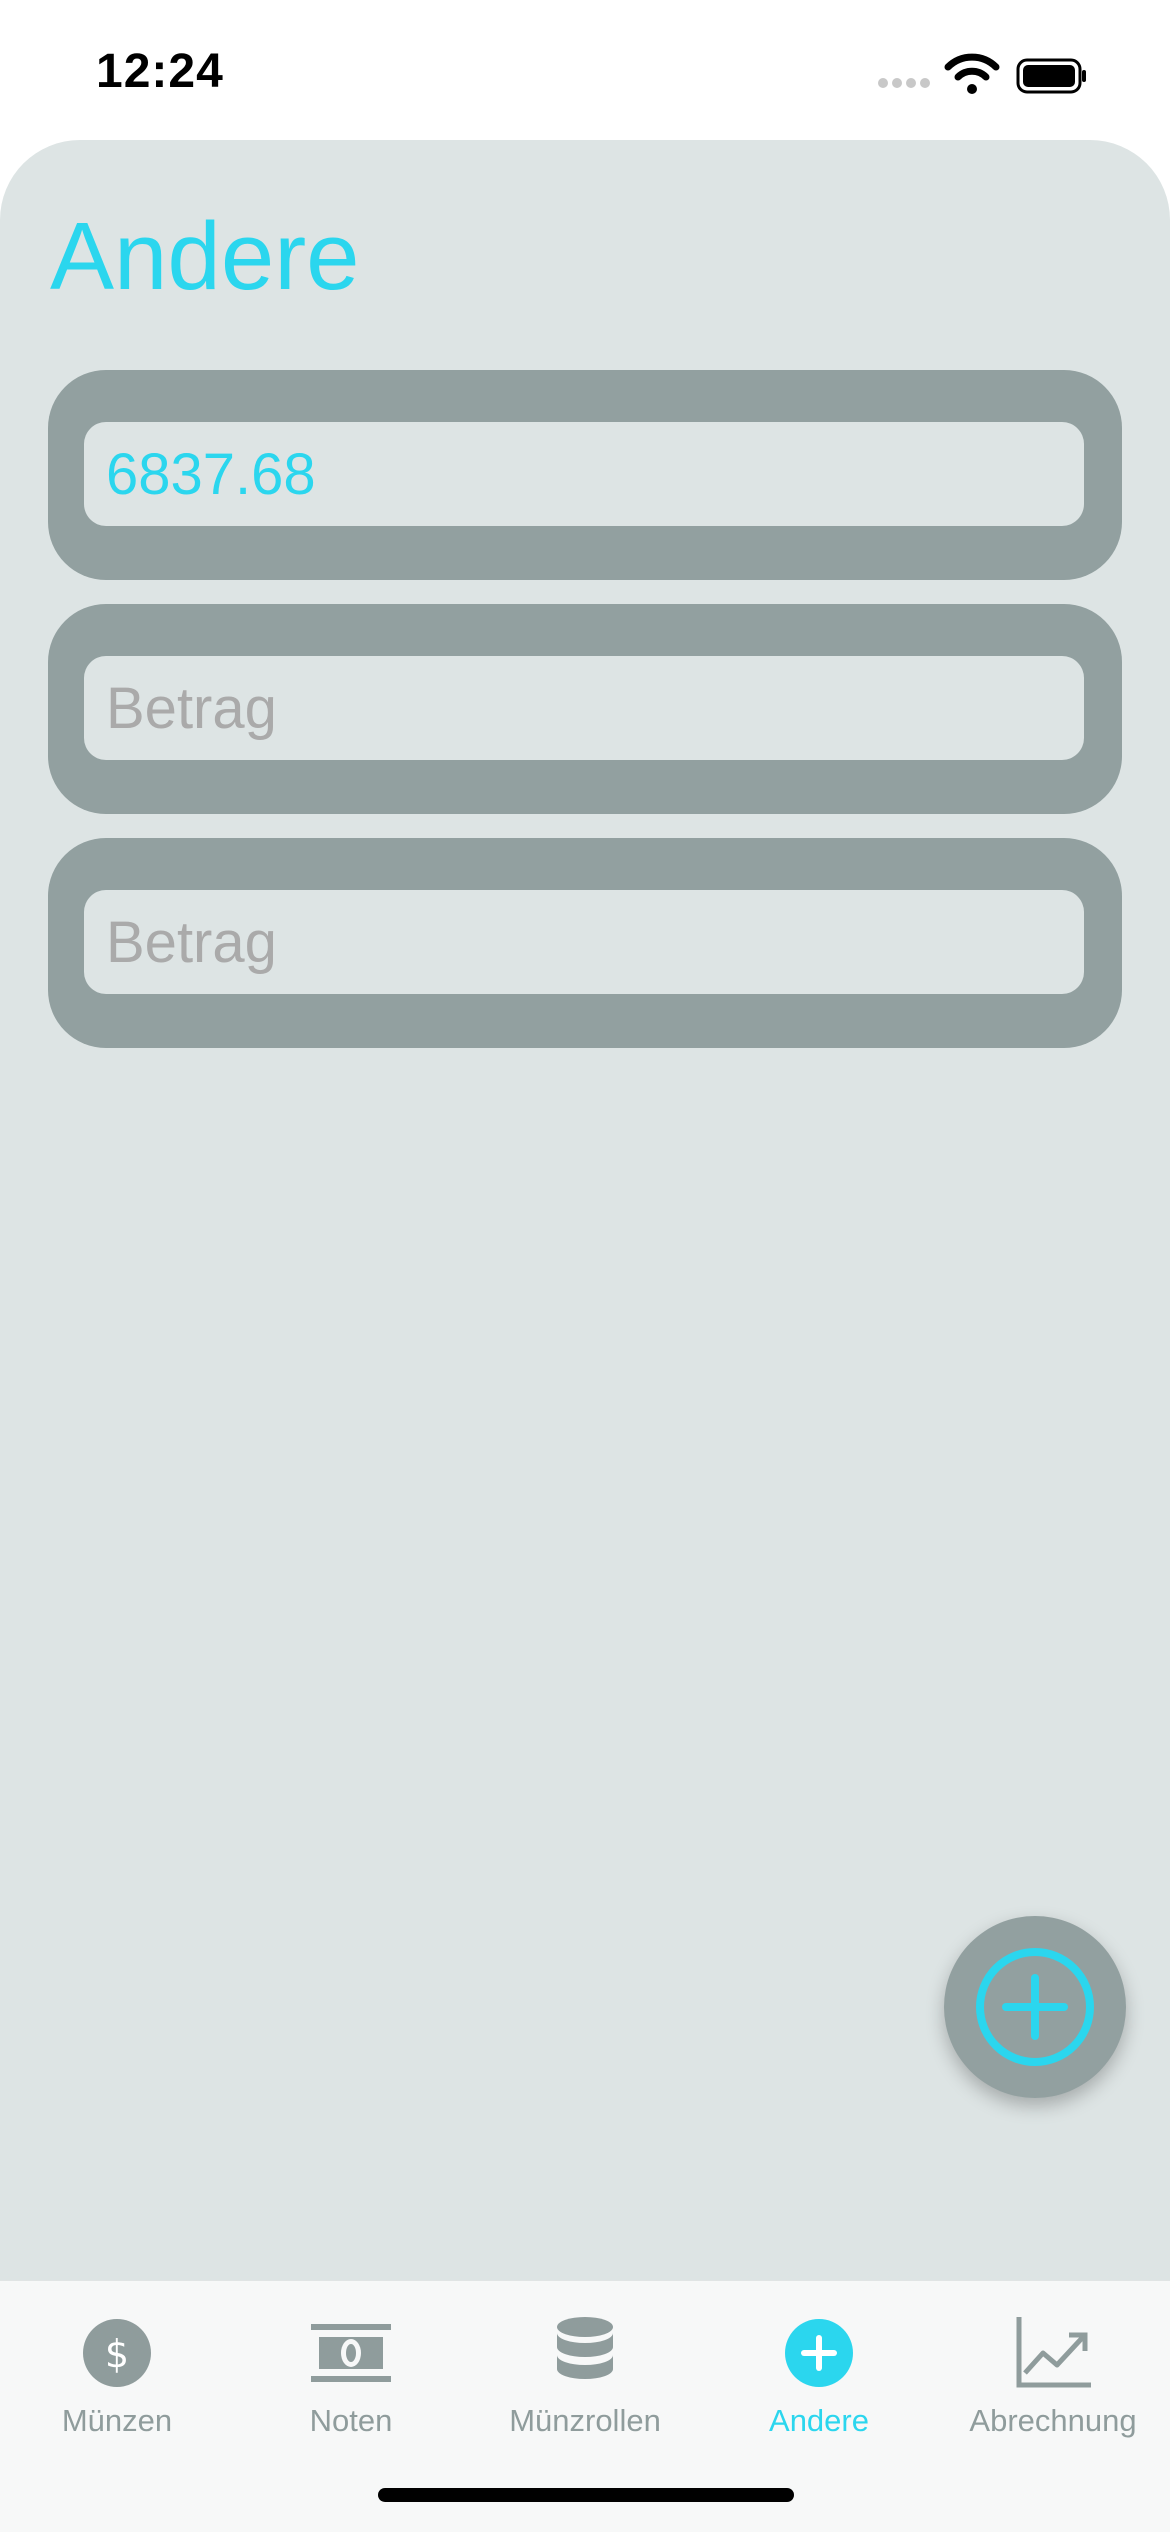 The image size is (1170, 2532). I want to click on tab-andere: Andere, so click(819, 2381).